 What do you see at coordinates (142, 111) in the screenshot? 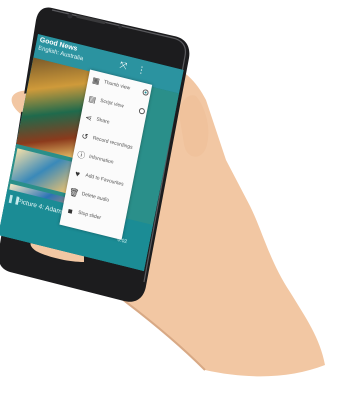
I see `radio-unselected` at bounding box center [142, 111].